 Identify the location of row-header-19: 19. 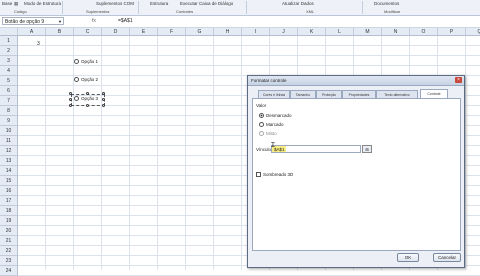
(9, 221).